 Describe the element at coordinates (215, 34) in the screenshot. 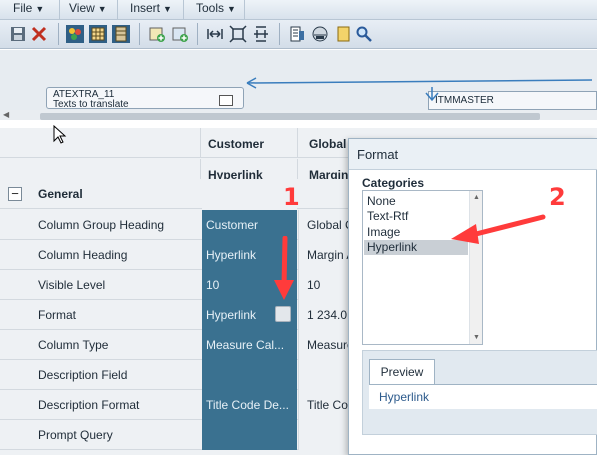

I see `fit-width-icon` at that location.